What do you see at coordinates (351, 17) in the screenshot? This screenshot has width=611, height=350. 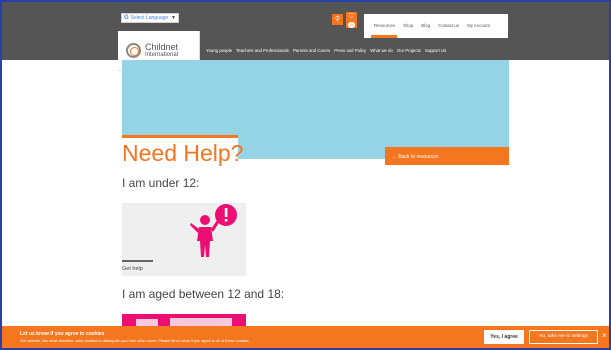 I see `basket-icon: ⛉` at bounding box center [351, 17].